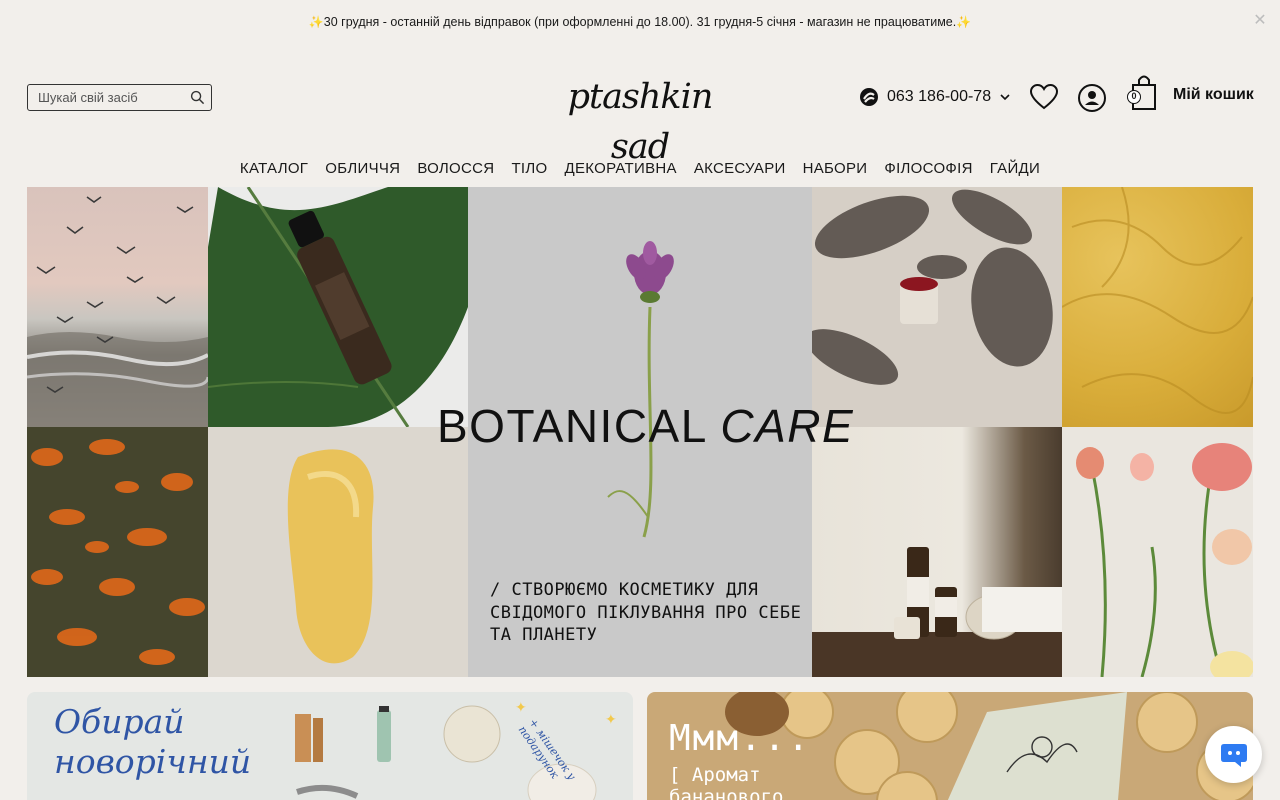 The width and height of the screenshot is (1280, 800). I want to click on promo-right-line1: [ Аромат, so click(715, 775).